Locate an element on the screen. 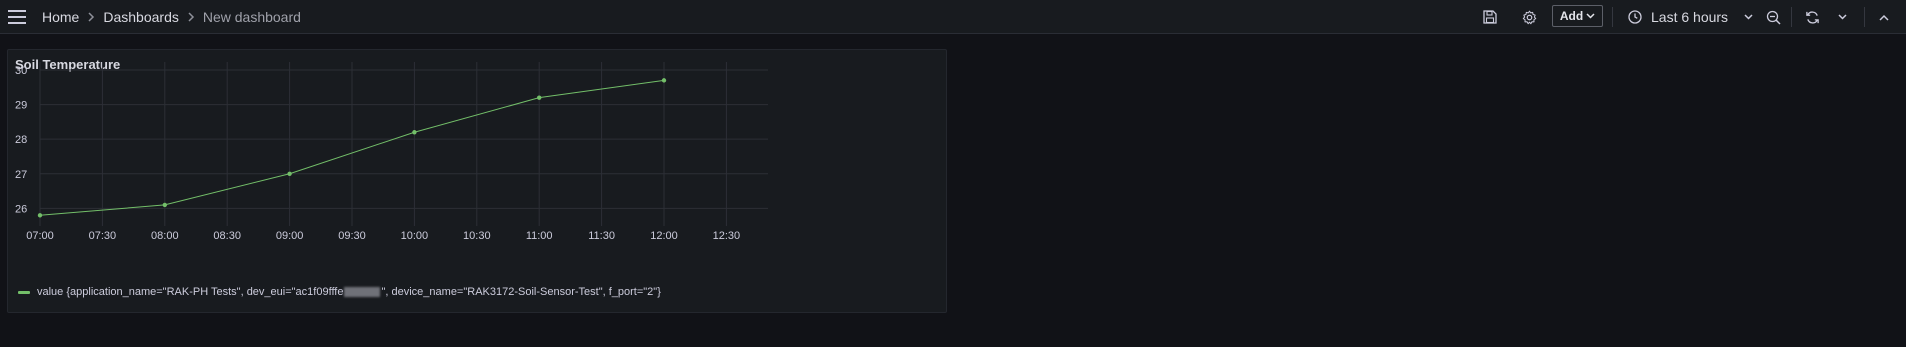 This screenshot has height=347, width=1906. breadcrumb: Home Dashboards New dashboard is located at coordinates (171, 17).